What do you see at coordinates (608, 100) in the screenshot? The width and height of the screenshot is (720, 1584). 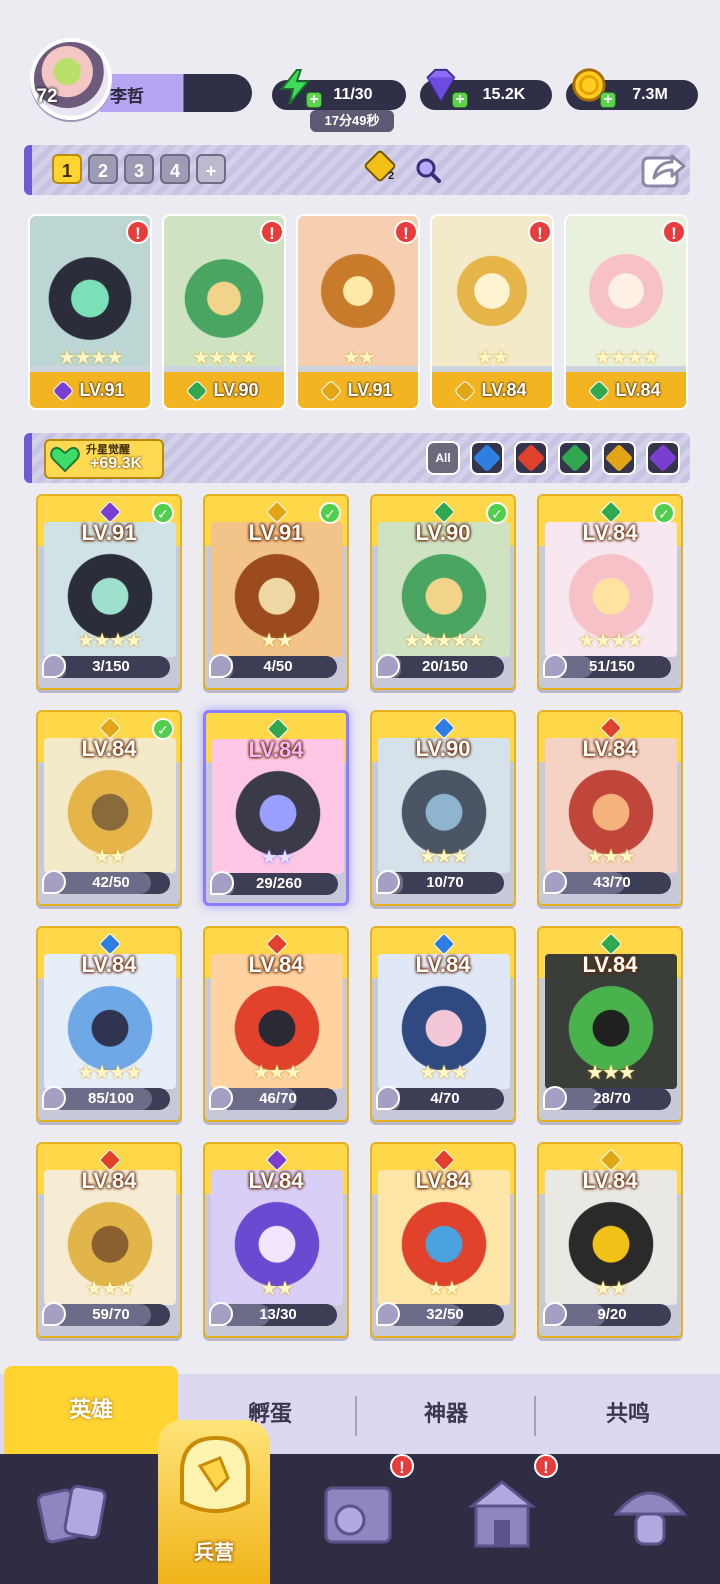 I see `gold-plus-button: +` at bounding box center [608, 100].